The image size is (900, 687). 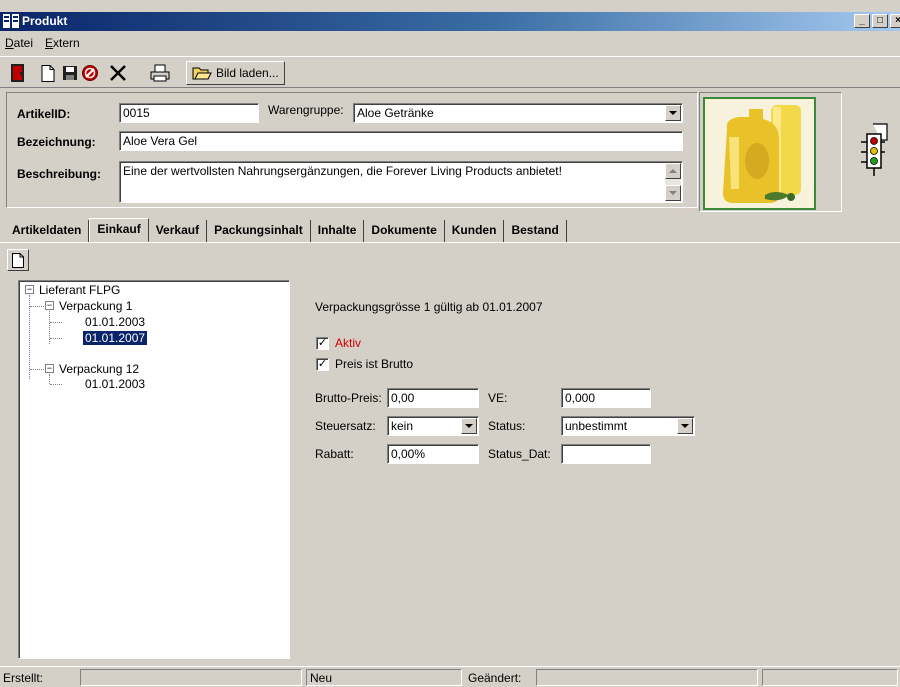 I want to click on menu-datei: Datei, so click(x=19, y=43).